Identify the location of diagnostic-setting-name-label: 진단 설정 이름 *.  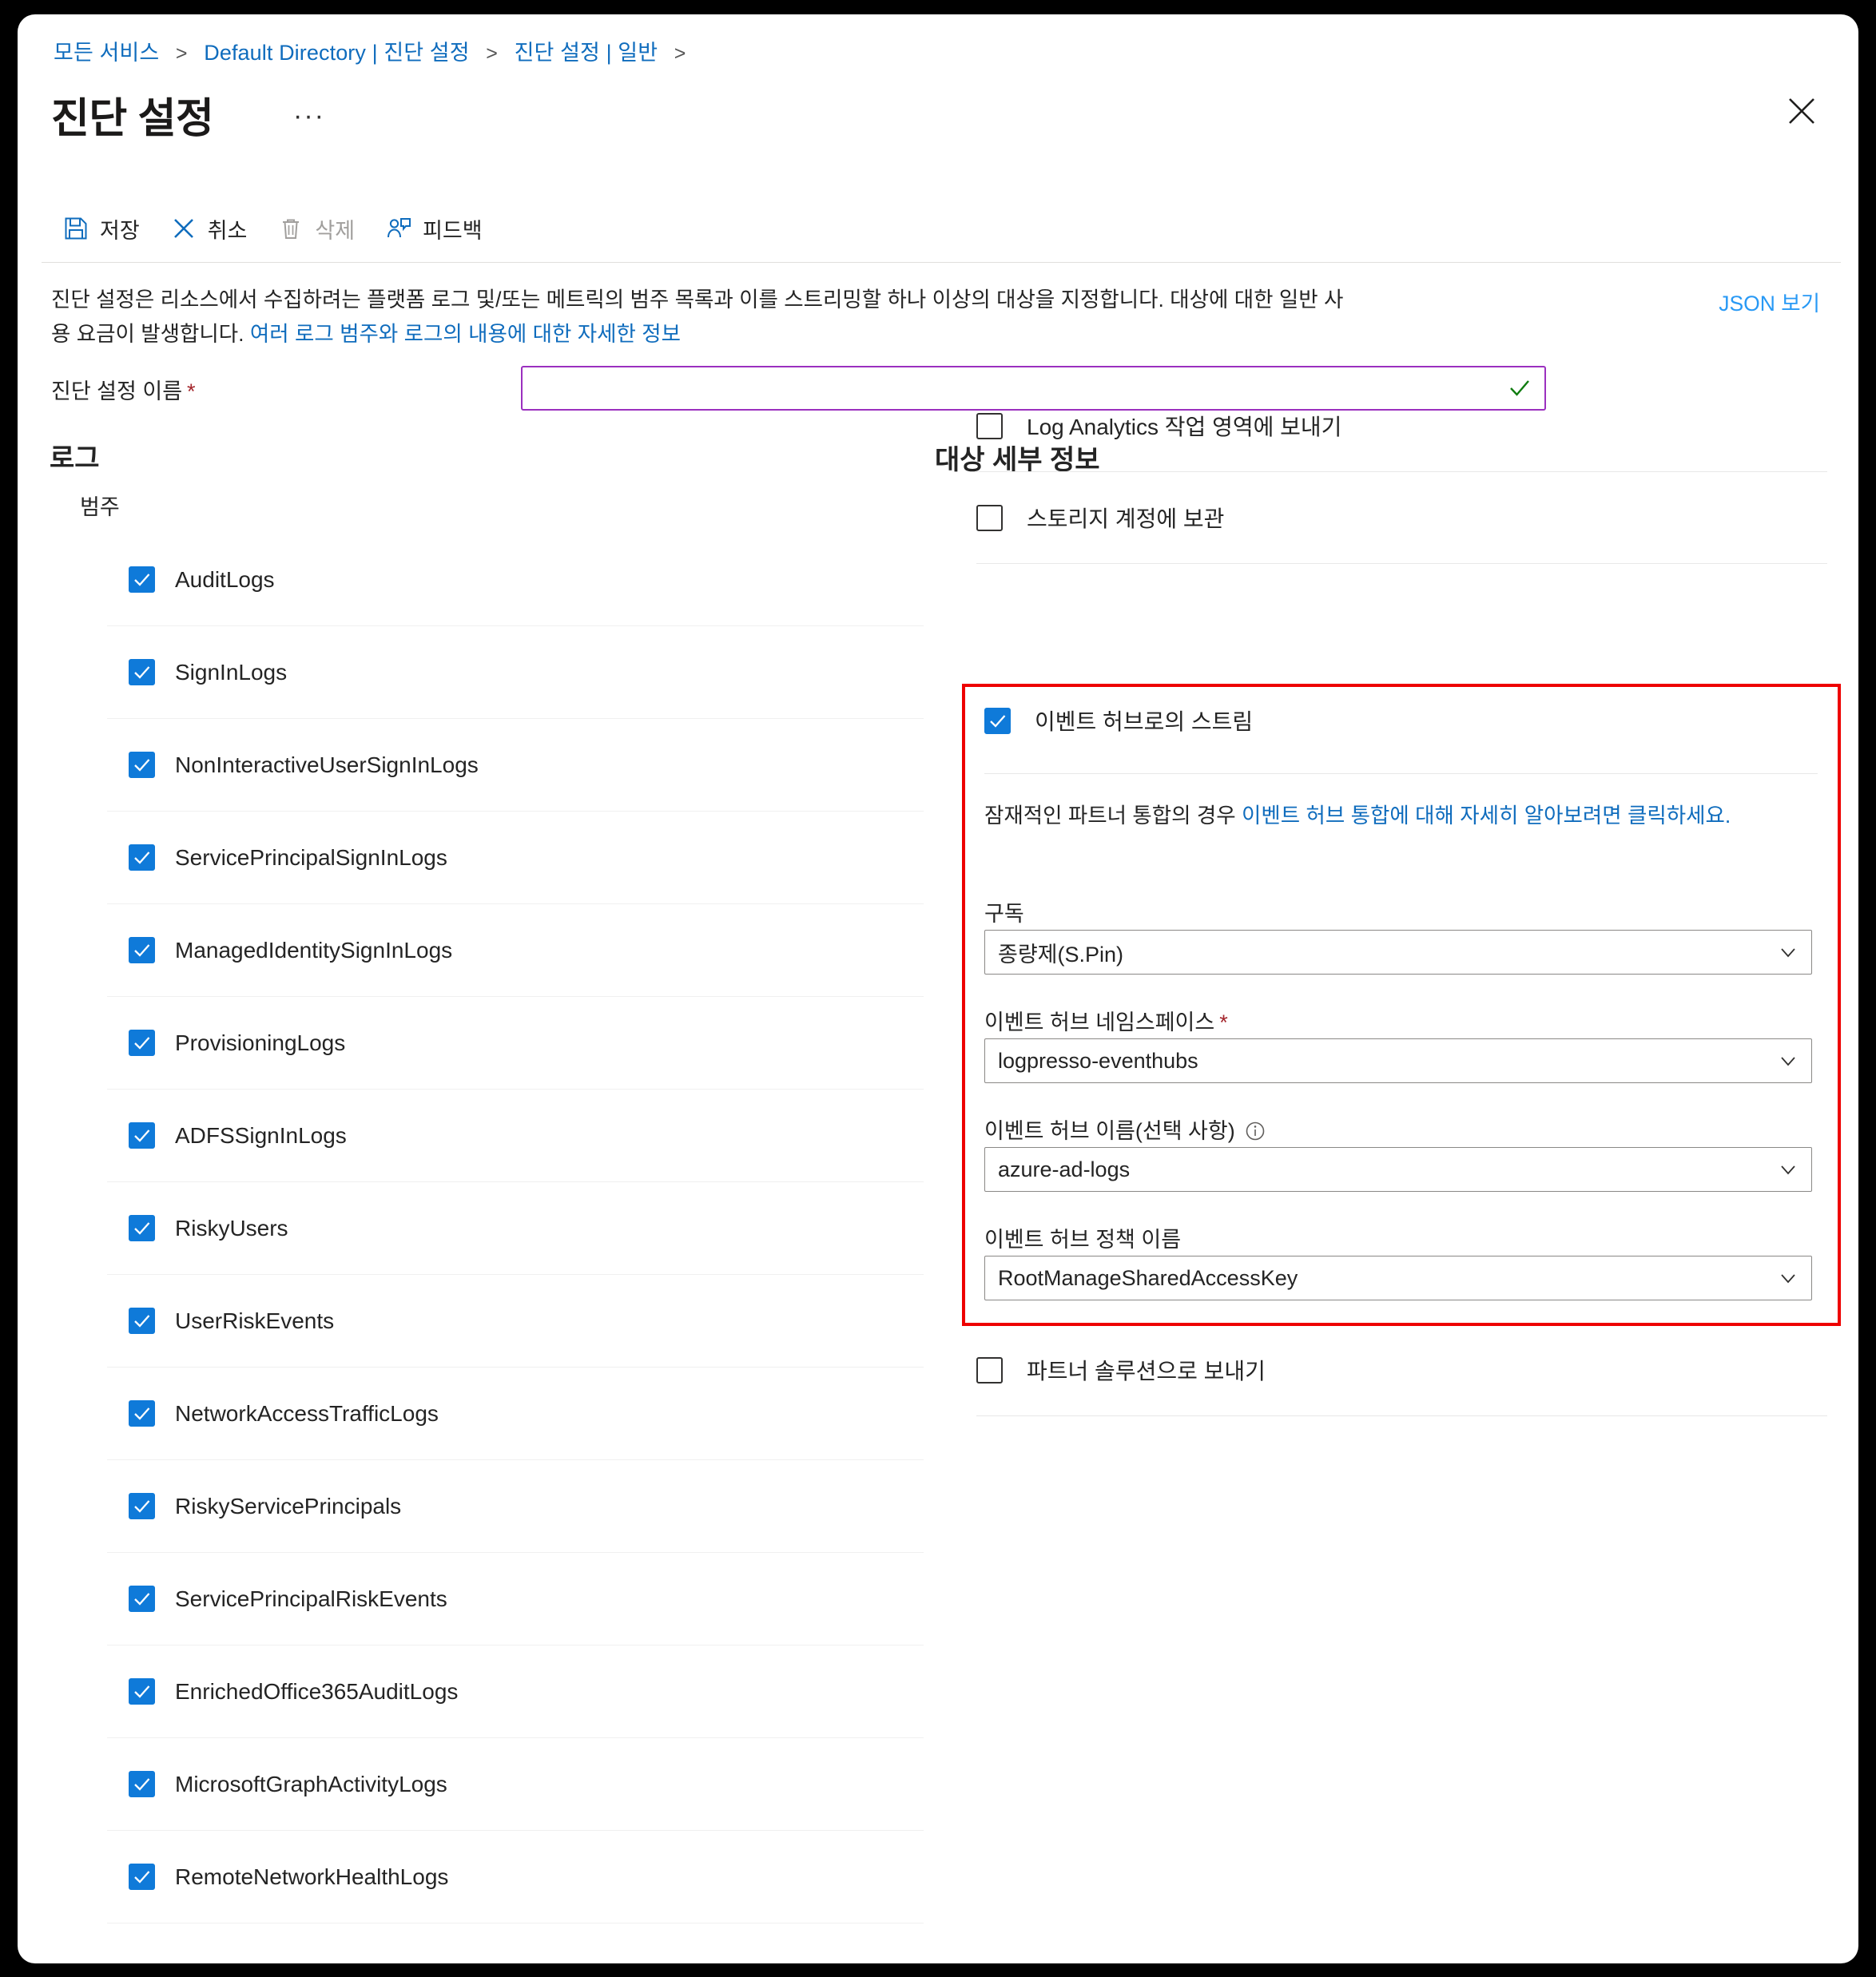
(123, 389).